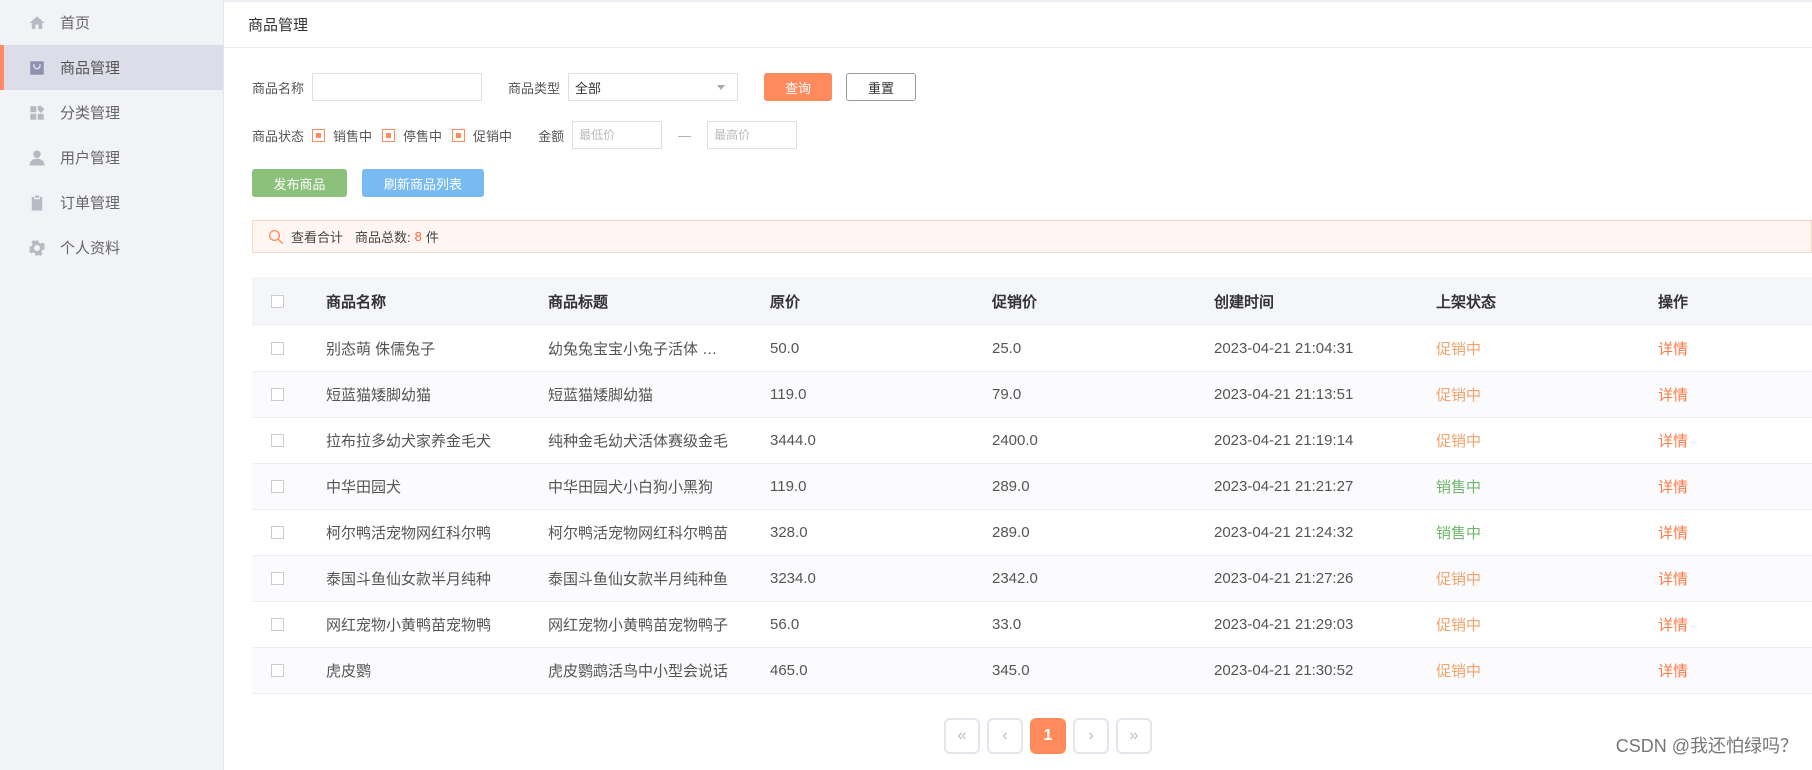 The width and height of the screenshot is (1812, 770). Describe the element at coordinates (1466, 302) in the screenshot. I see `column-header: 上架状态` at that location.